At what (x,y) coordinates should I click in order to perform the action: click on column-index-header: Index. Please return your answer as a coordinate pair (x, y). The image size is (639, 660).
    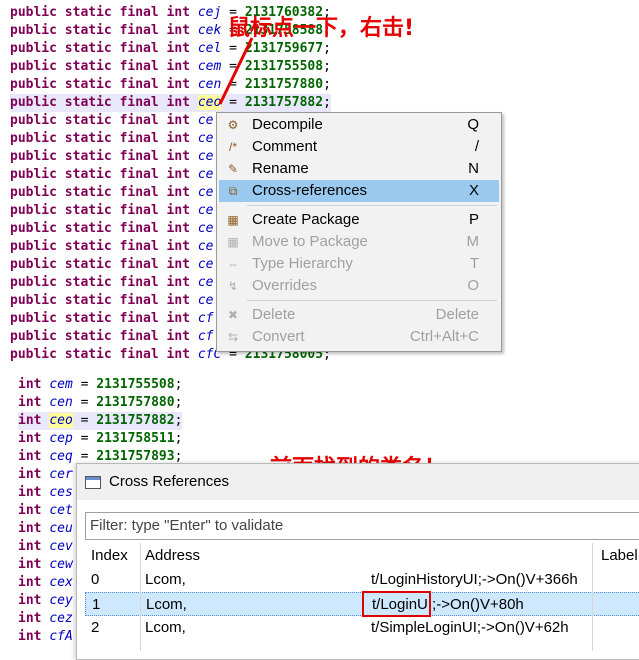
    Looking at the image, I should click on (109, 556).